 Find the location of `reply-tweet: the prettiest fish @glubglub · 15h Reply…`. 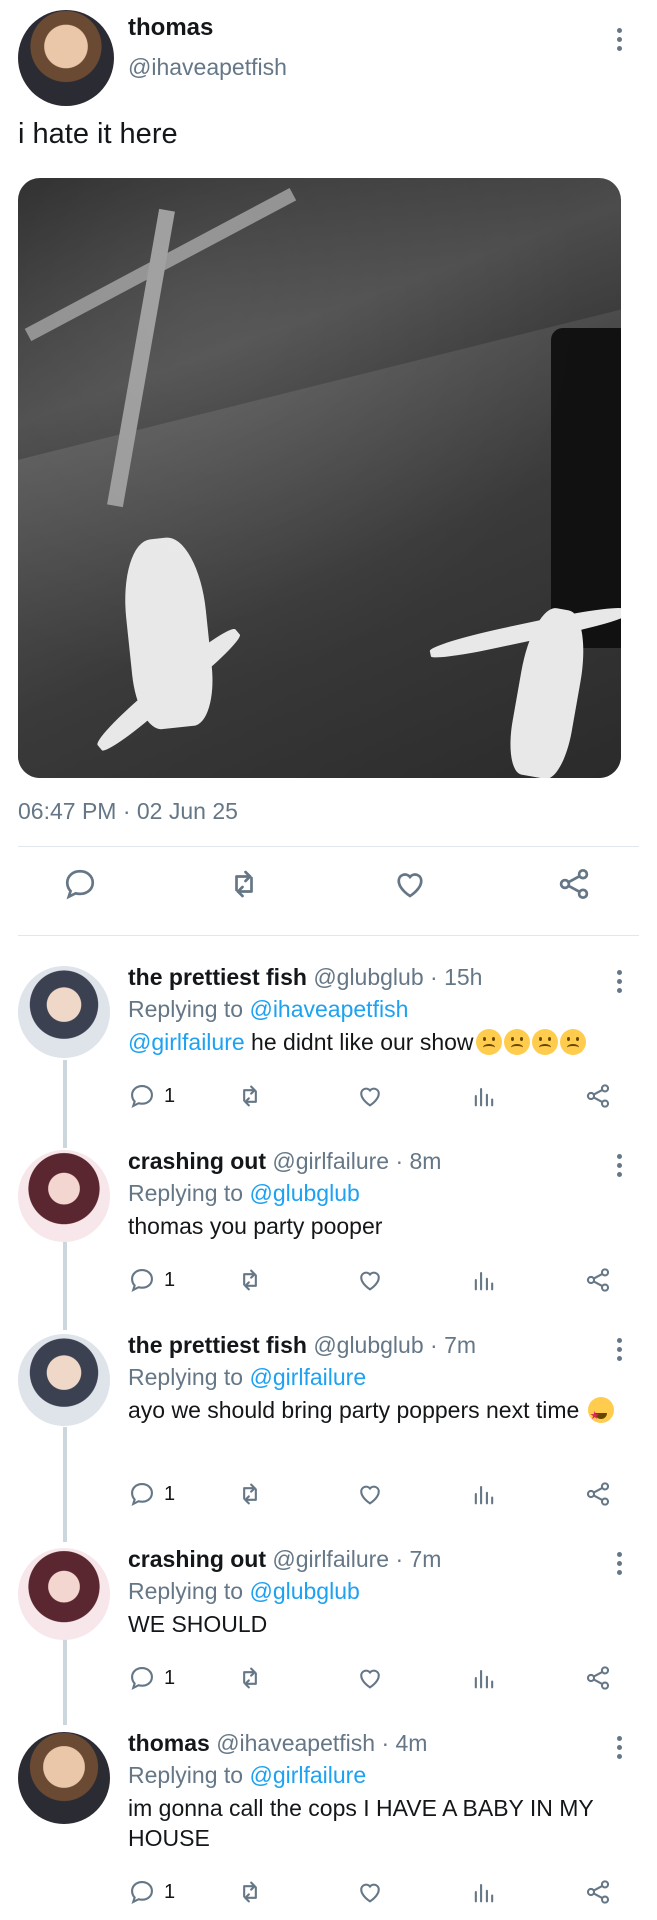

reply-tweet: the prettiest fish @glubglub · 15h Reply… is located at coordinates (328, 1045).